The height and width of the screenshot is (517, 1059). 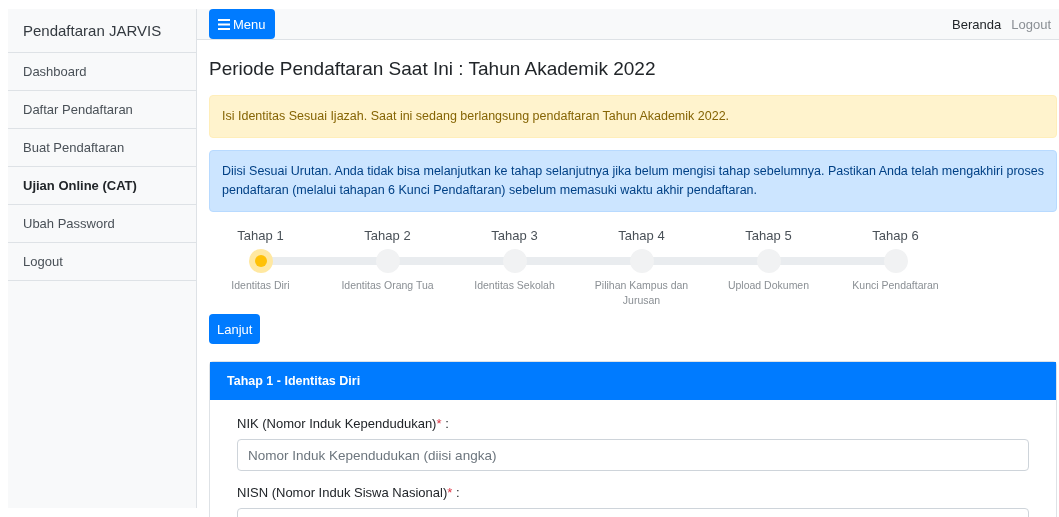 I want to click on sidebar-item: Logout, so click(x=102, y=262).